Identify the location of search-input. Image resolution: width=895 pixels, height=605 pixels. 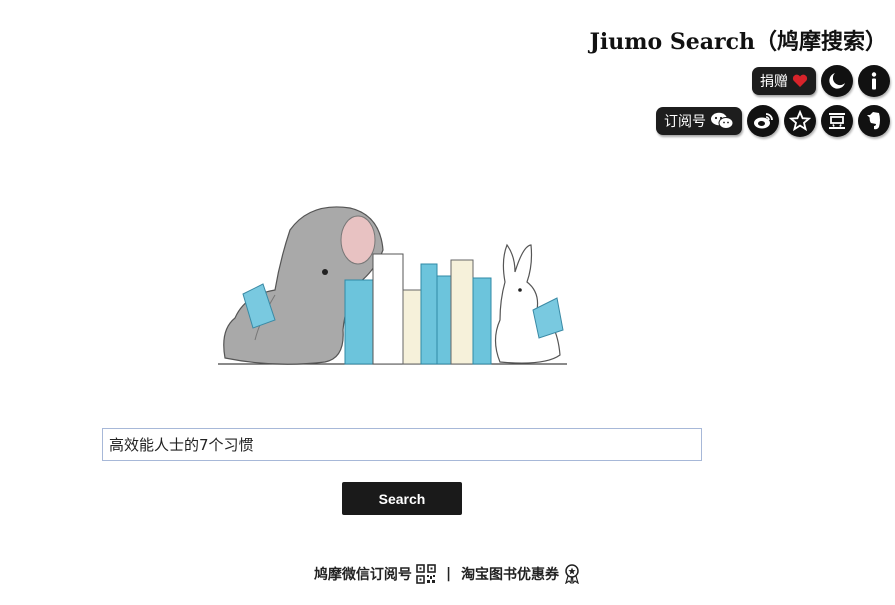
(402, 444).